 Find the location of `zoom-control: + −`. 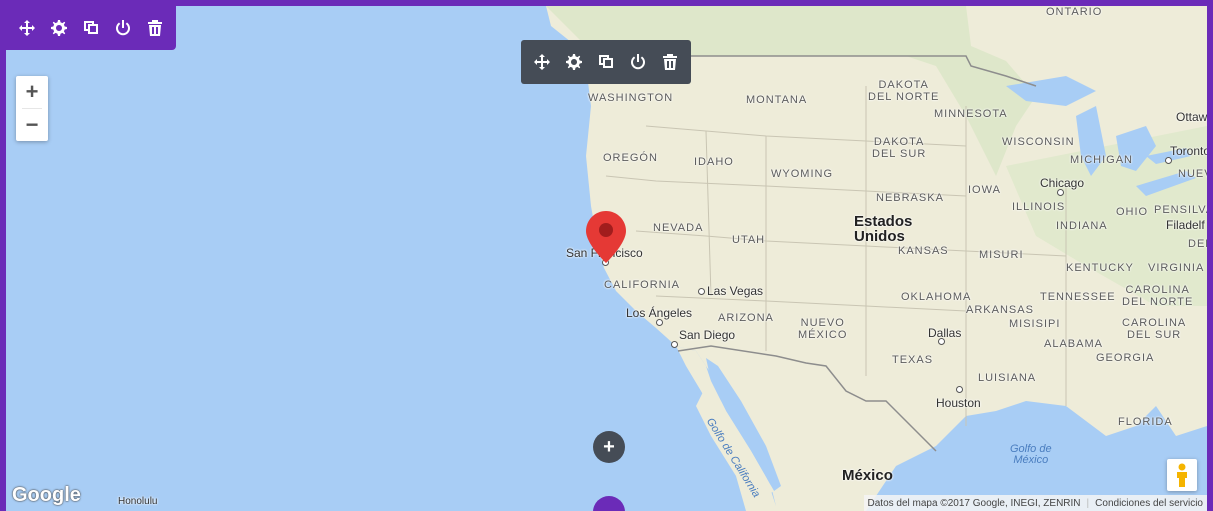

zoom-control: + − is located at coordinates (32, 108).